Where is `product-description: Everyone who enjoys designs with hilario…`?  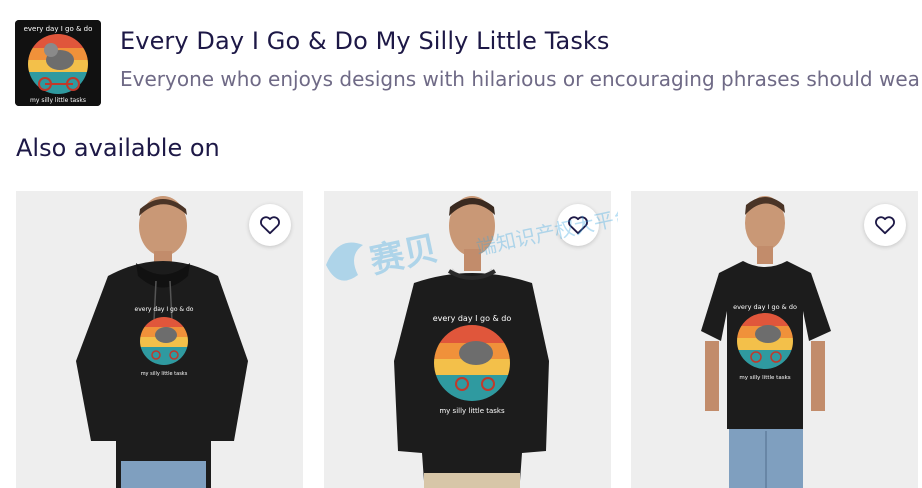 product-description: Everyone who enjoys designs with hilario… is located at coordinates (520, 79).